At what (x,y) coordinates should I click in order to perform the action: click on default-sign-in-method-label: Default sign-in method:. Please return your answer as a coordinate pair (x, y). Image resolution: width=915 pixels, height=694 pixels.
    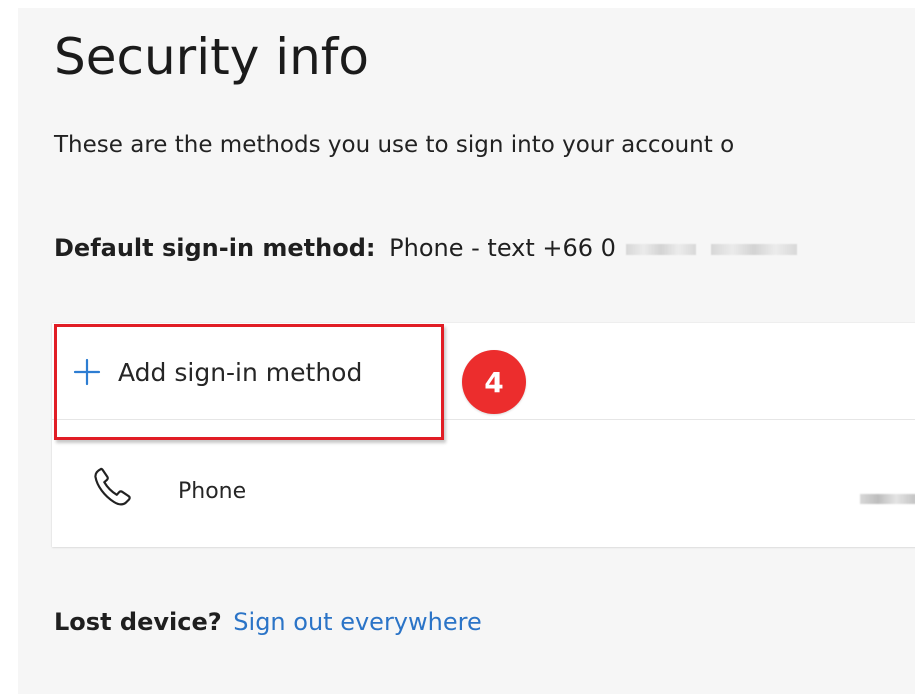
    Looking at the image, I should click on (215, 248).